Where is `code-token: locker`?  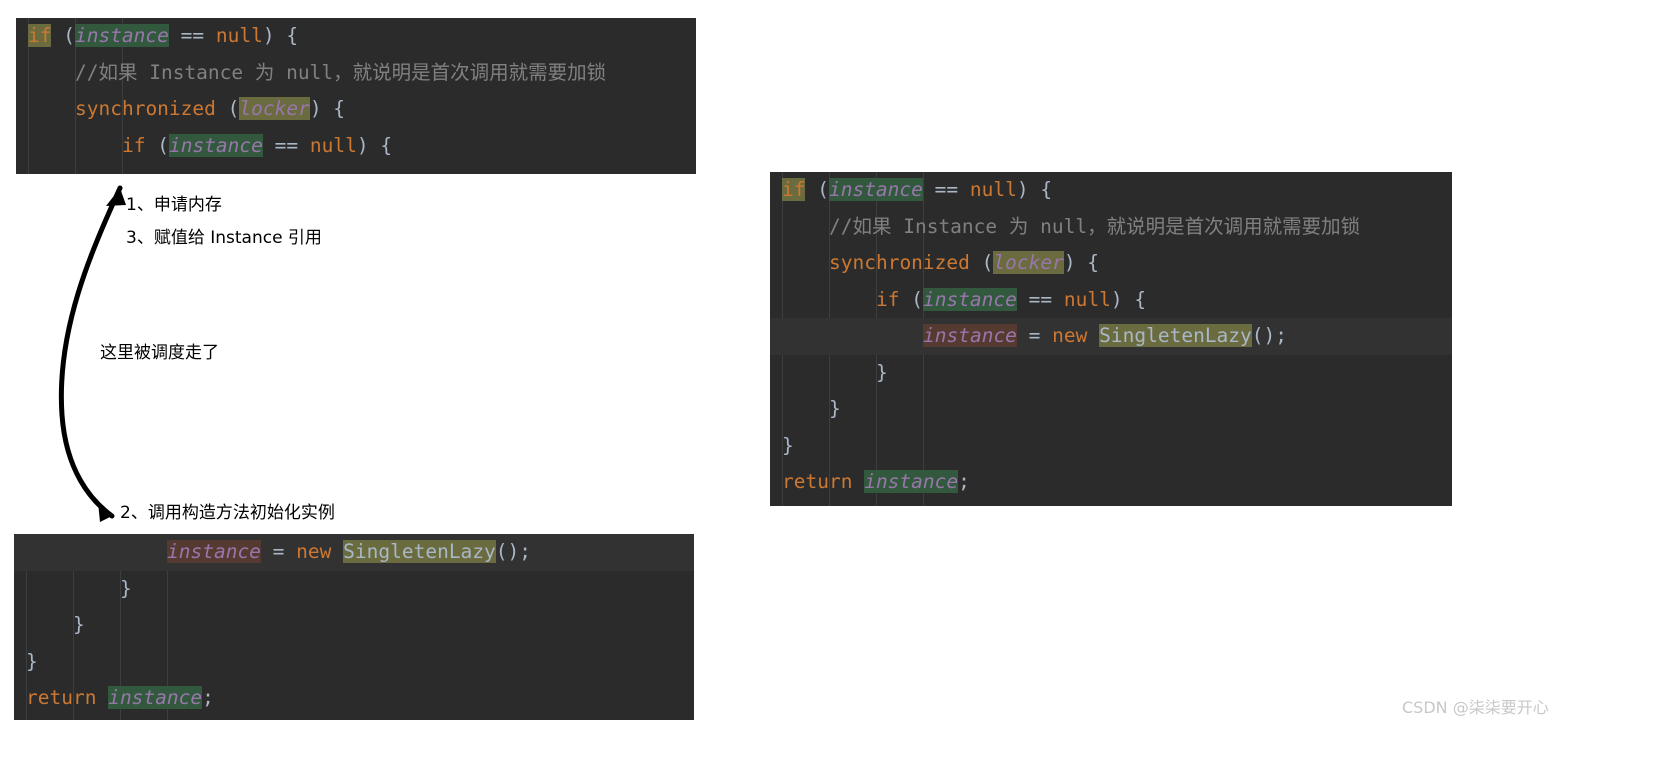
code-token: locker is located at coordinates (274, 108).